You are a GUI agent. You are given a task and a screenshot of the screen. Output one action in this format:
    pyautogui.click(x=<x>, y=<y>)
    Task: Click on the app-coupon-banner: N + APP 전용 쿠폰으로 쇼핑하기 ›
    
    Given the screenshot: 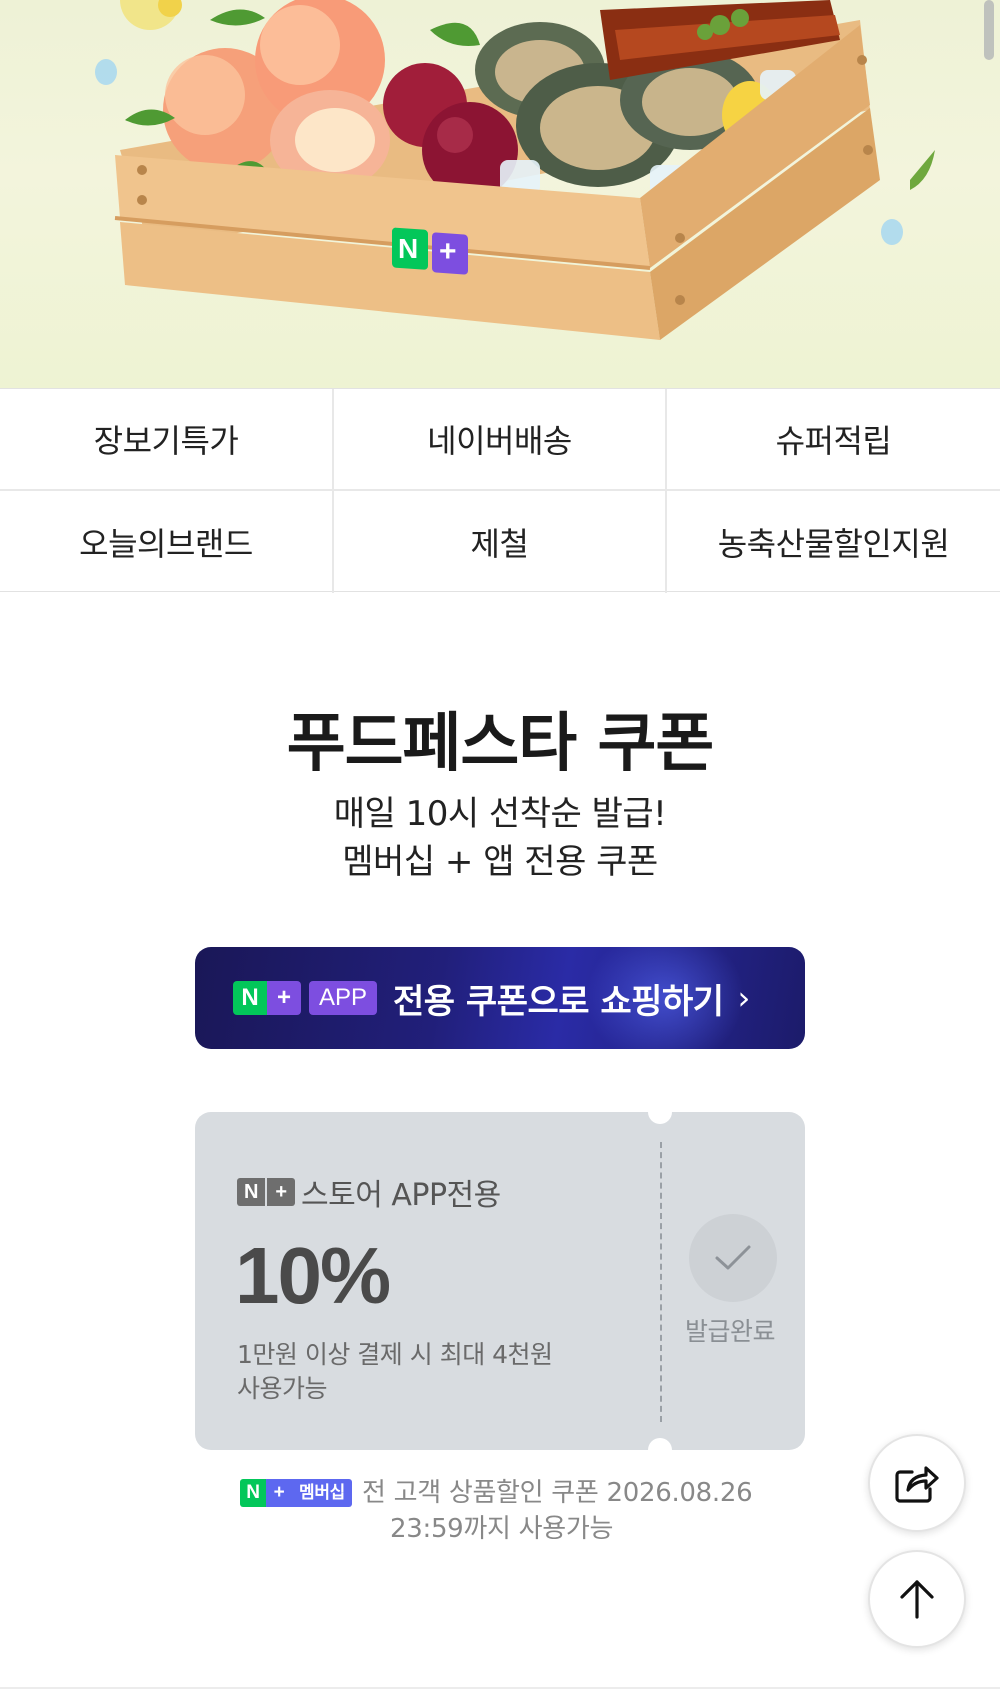 What is the action you would take?
    pyautogui.click(x=500, y=998)
    